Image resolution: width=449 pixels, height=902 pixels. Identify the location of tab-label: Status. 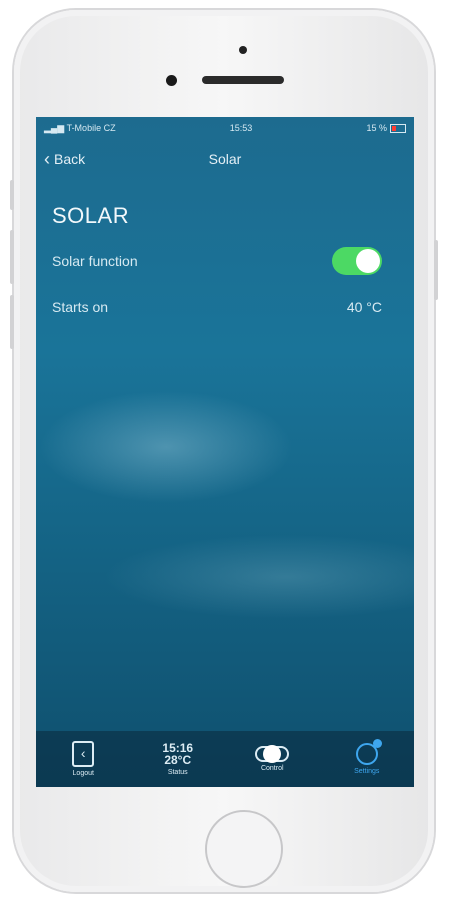
(177, 772).